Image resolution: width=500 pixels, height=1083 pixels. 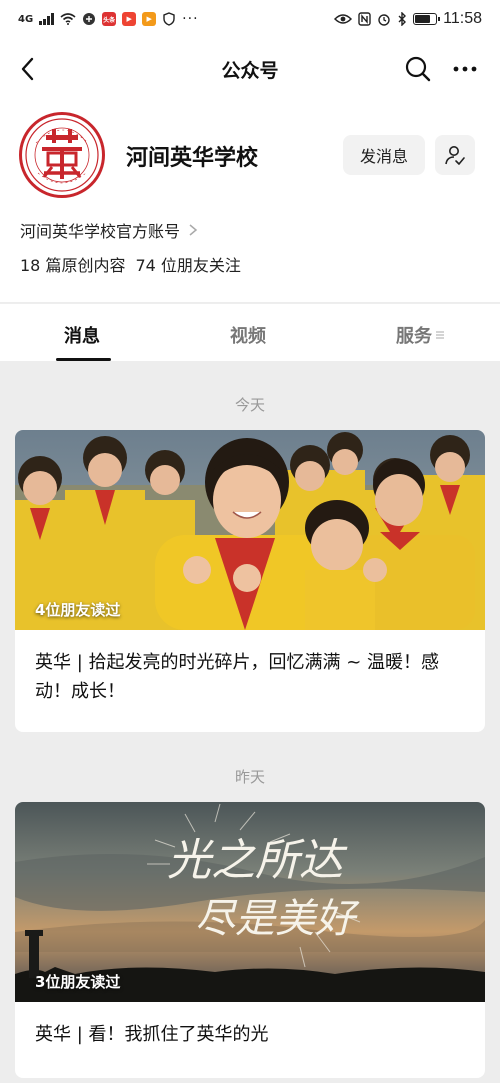 What do you see at coordinates (100, 231) in the screenshot?
I see `description-text: 河间英华学校官方账号` at bounding box center [100, 231].